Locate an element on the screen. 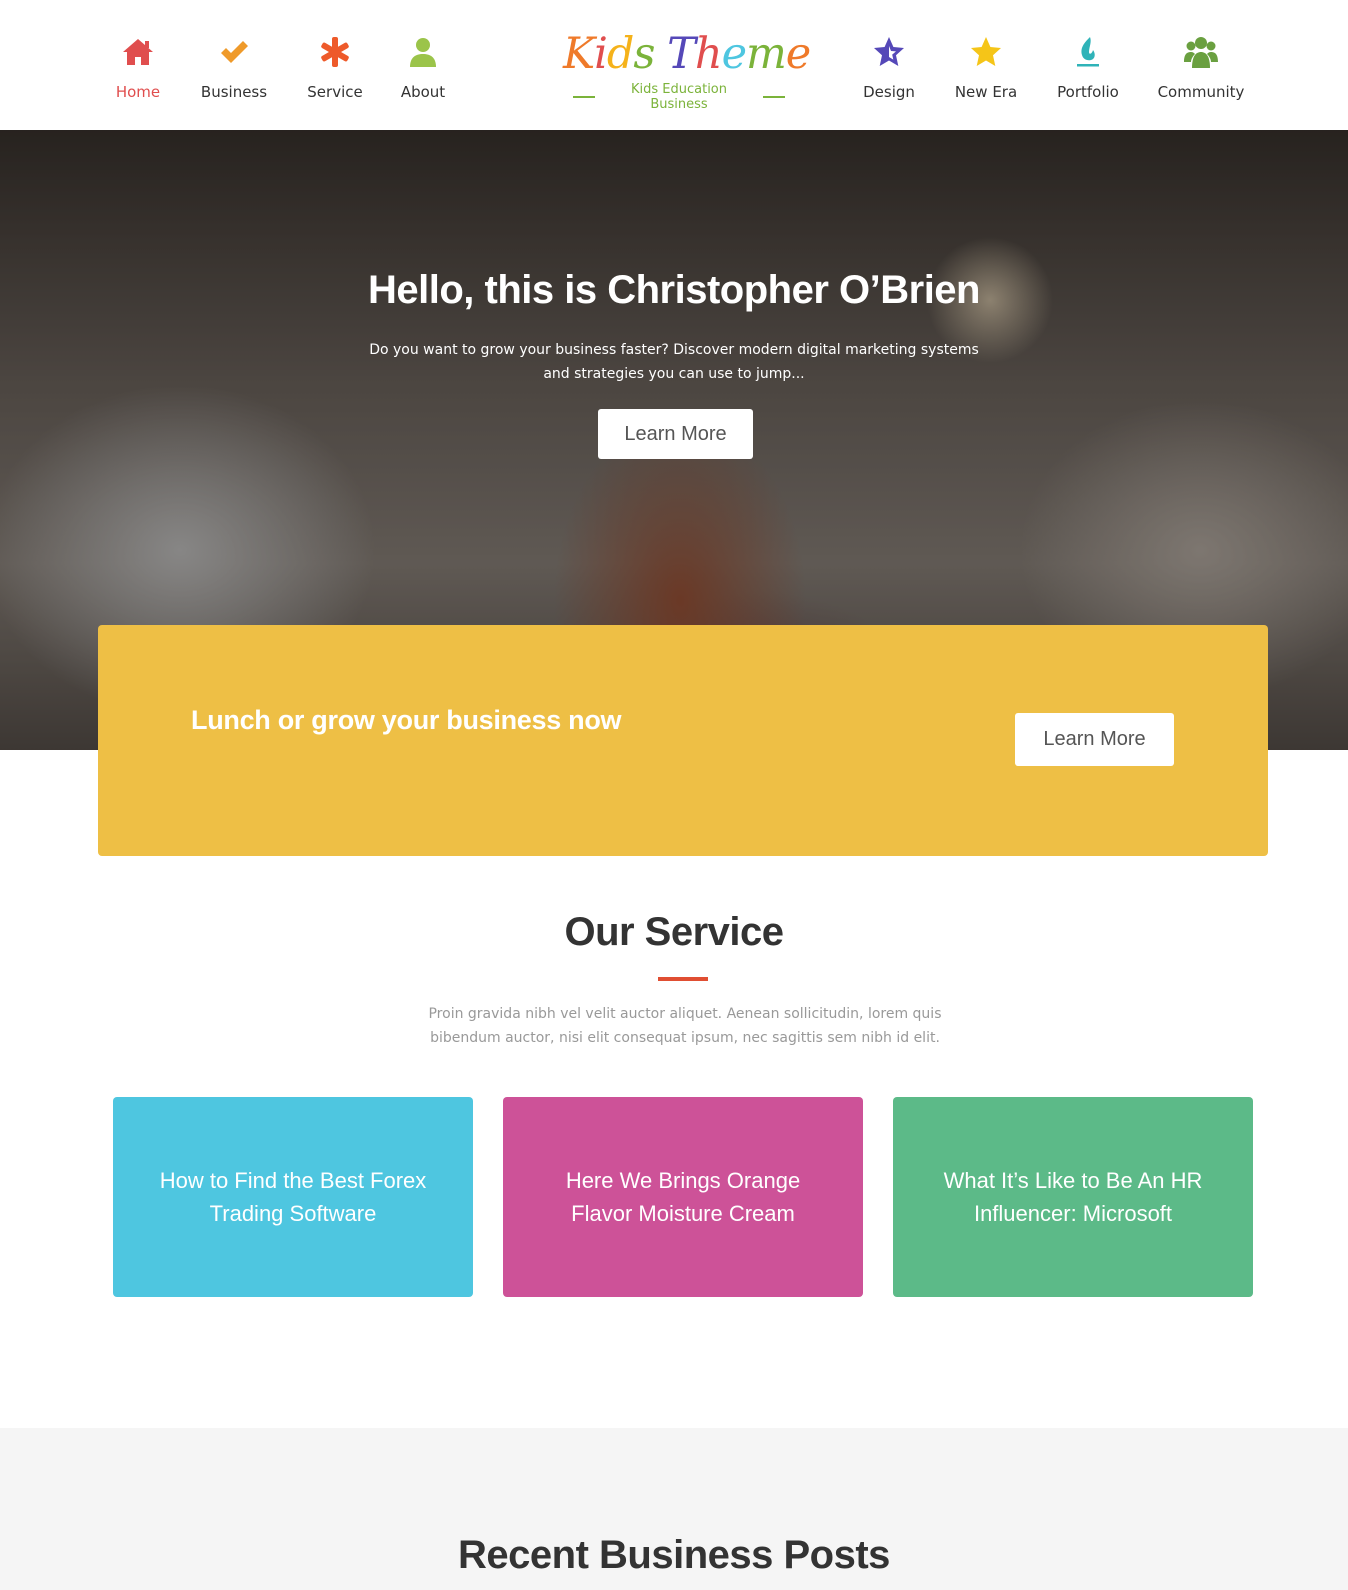 This screenshot has height=1590, width=1348. recent-posts-section: Recent Business Posts is located at coordinates (674, 1509).